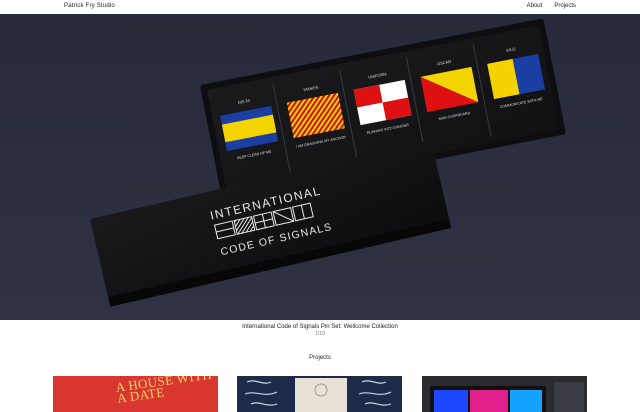  What do you see at coordinates (551, 6) in the screenshot?
I see `primary-nav: About Projects` at bounding box center [551, 6].